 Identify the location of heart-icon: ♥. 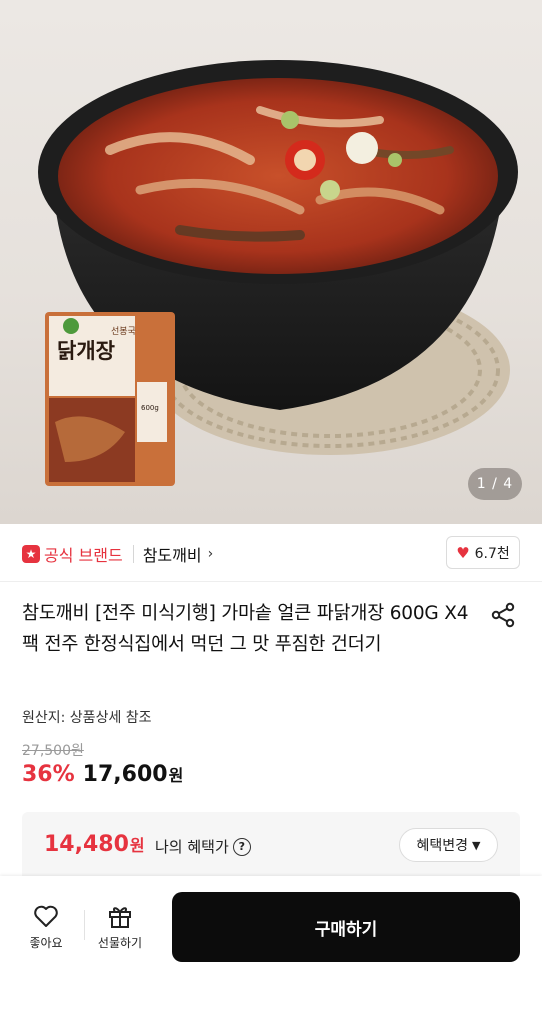
(463, 552).